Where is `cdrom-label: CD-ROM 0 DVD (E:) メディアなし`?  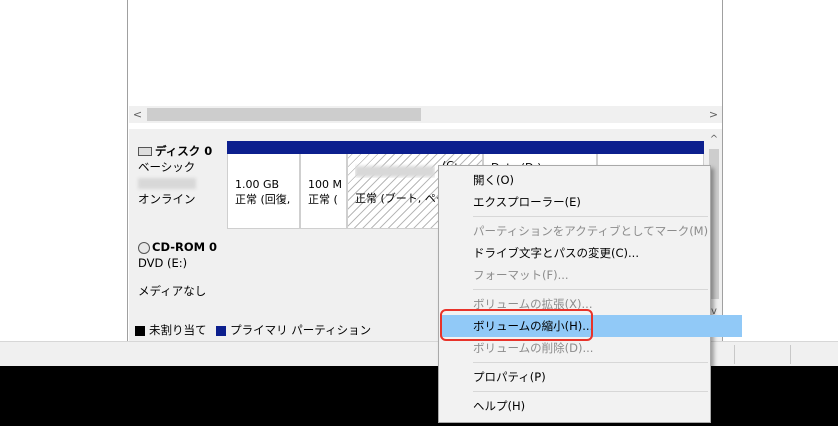
cdrom-label: CD-ROM 0 DVD (E:) メディアなし is located at coordinates (180, 278).